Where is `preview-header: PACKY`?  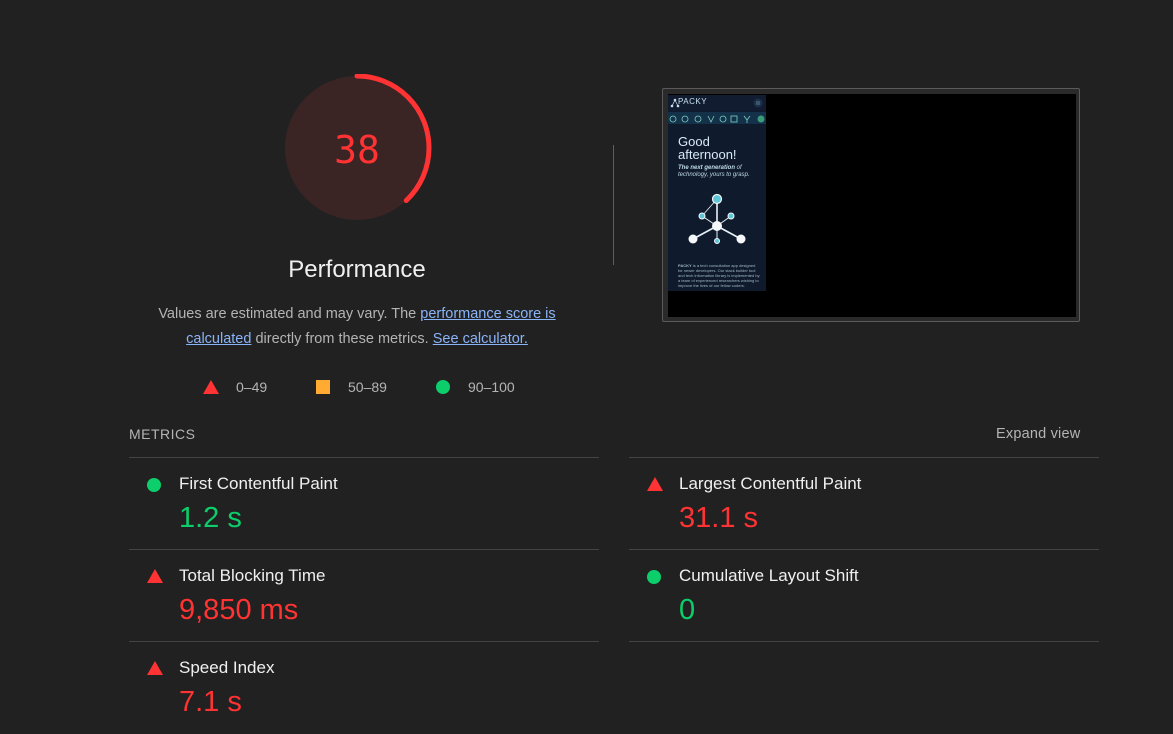 preview-header: PACKY is located at coordinates (717, 103).